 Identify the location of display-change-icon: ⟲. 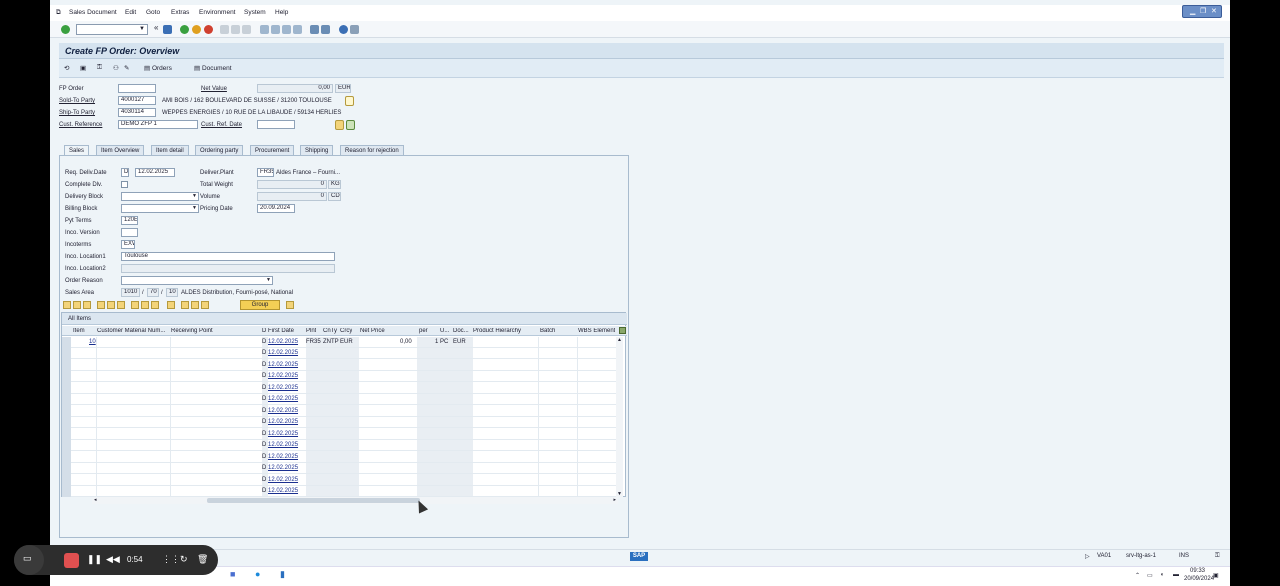
(66, 68).